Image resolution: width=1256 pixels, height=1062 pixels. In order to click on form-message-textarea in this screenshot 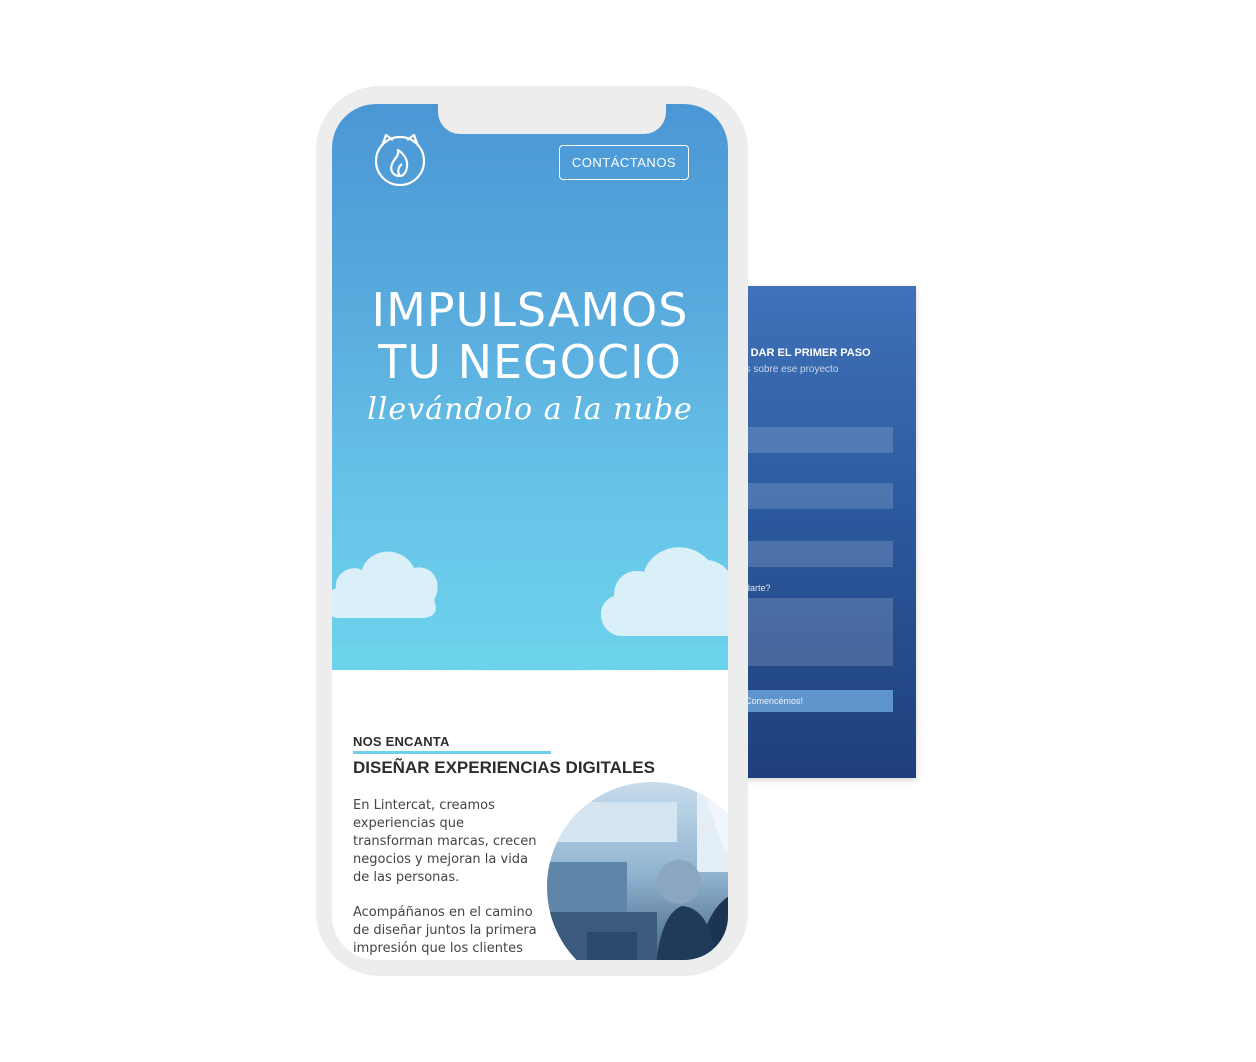, I will do `click(816, 632)`.